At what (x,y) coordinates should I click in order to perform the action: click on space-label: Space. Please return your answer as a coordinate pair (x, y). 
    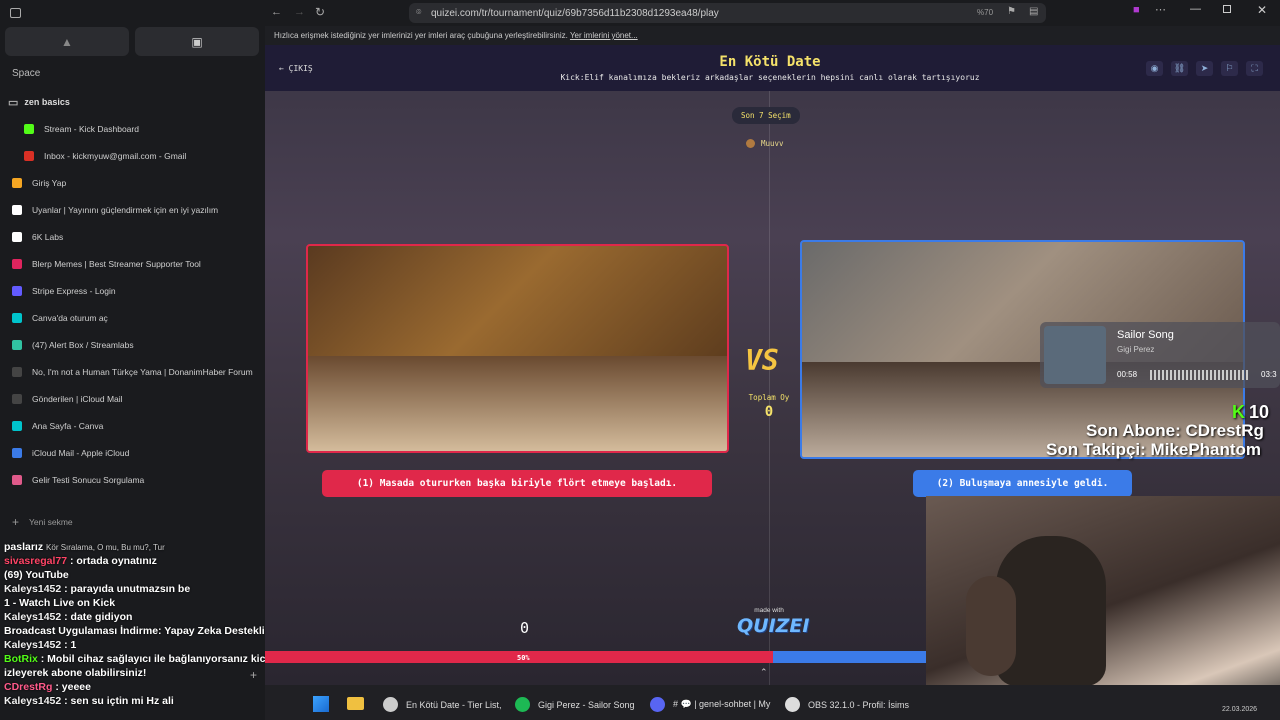
    Looking at the image, I should click on (26, 73).